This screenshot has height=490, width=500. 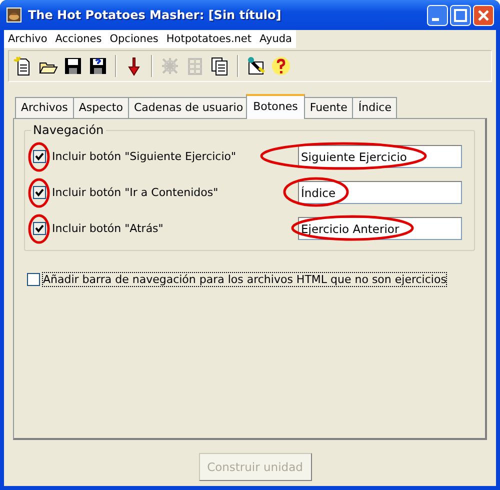 What do you see at coordinates (256, 66) in the screenshot?
I see `magic-wand-icon` at bounding box center [256, 66].